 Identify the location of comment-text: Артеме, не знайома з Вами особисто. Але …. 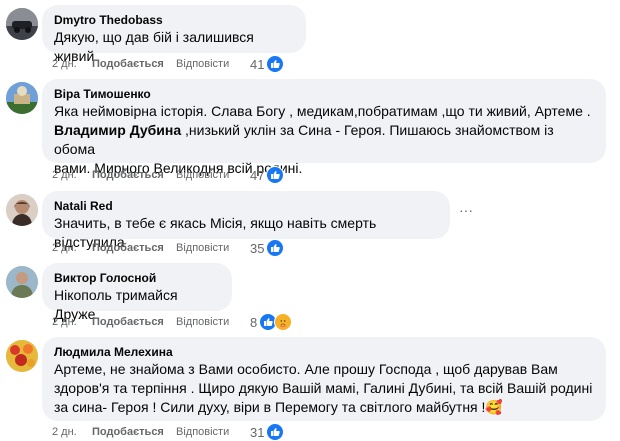
(323, 388).